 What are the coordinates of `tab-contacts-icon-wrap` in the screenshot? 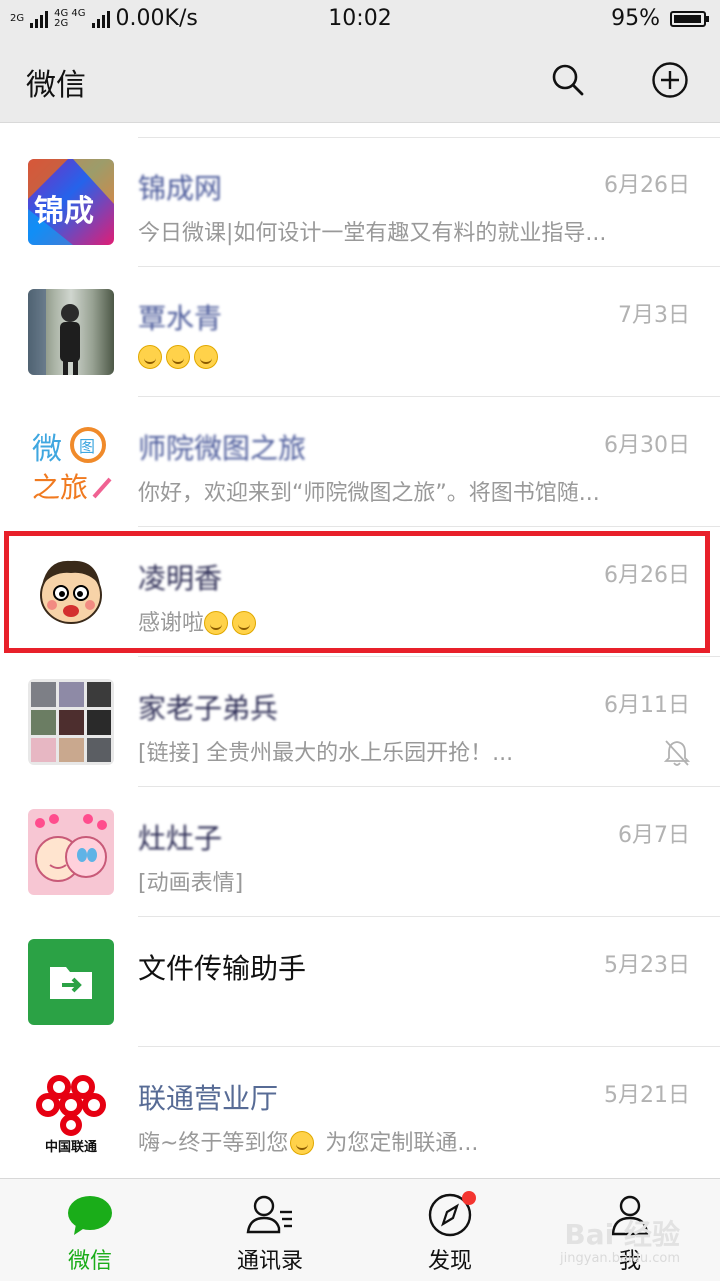 It's located at (270, 1215).